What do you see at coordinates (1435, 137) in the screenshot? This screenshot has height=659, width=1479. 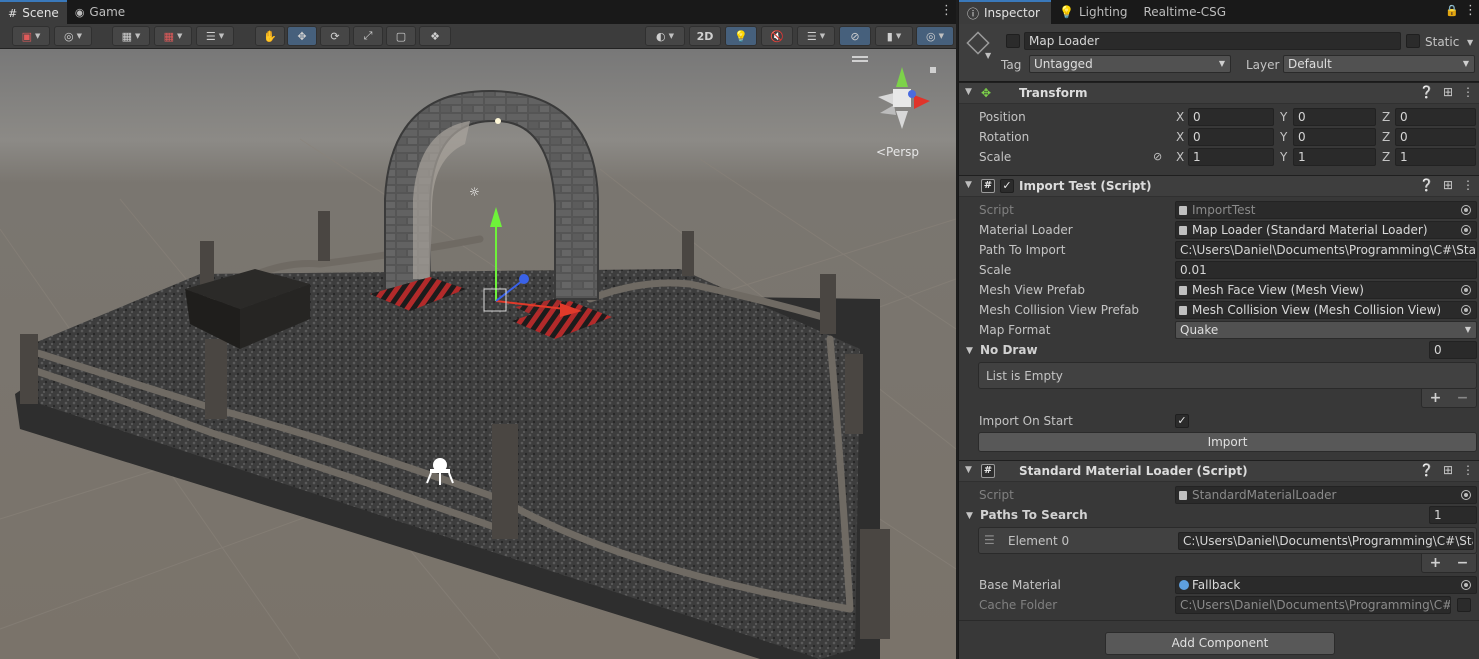 I see `rotation-z-field: 0` at bounding box center [1435, 137].